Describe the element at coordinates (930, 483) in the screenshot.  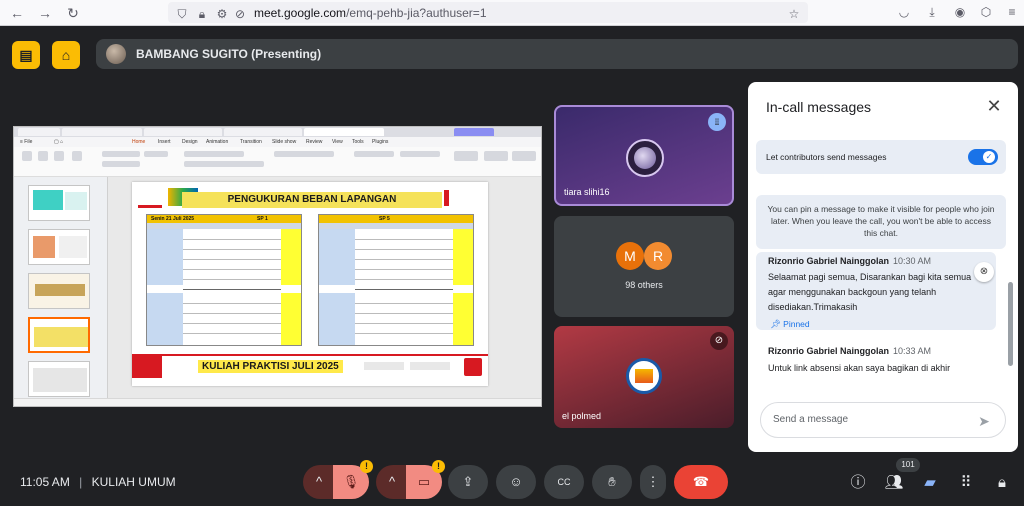
I see `chat-icon: ▰` at that location.